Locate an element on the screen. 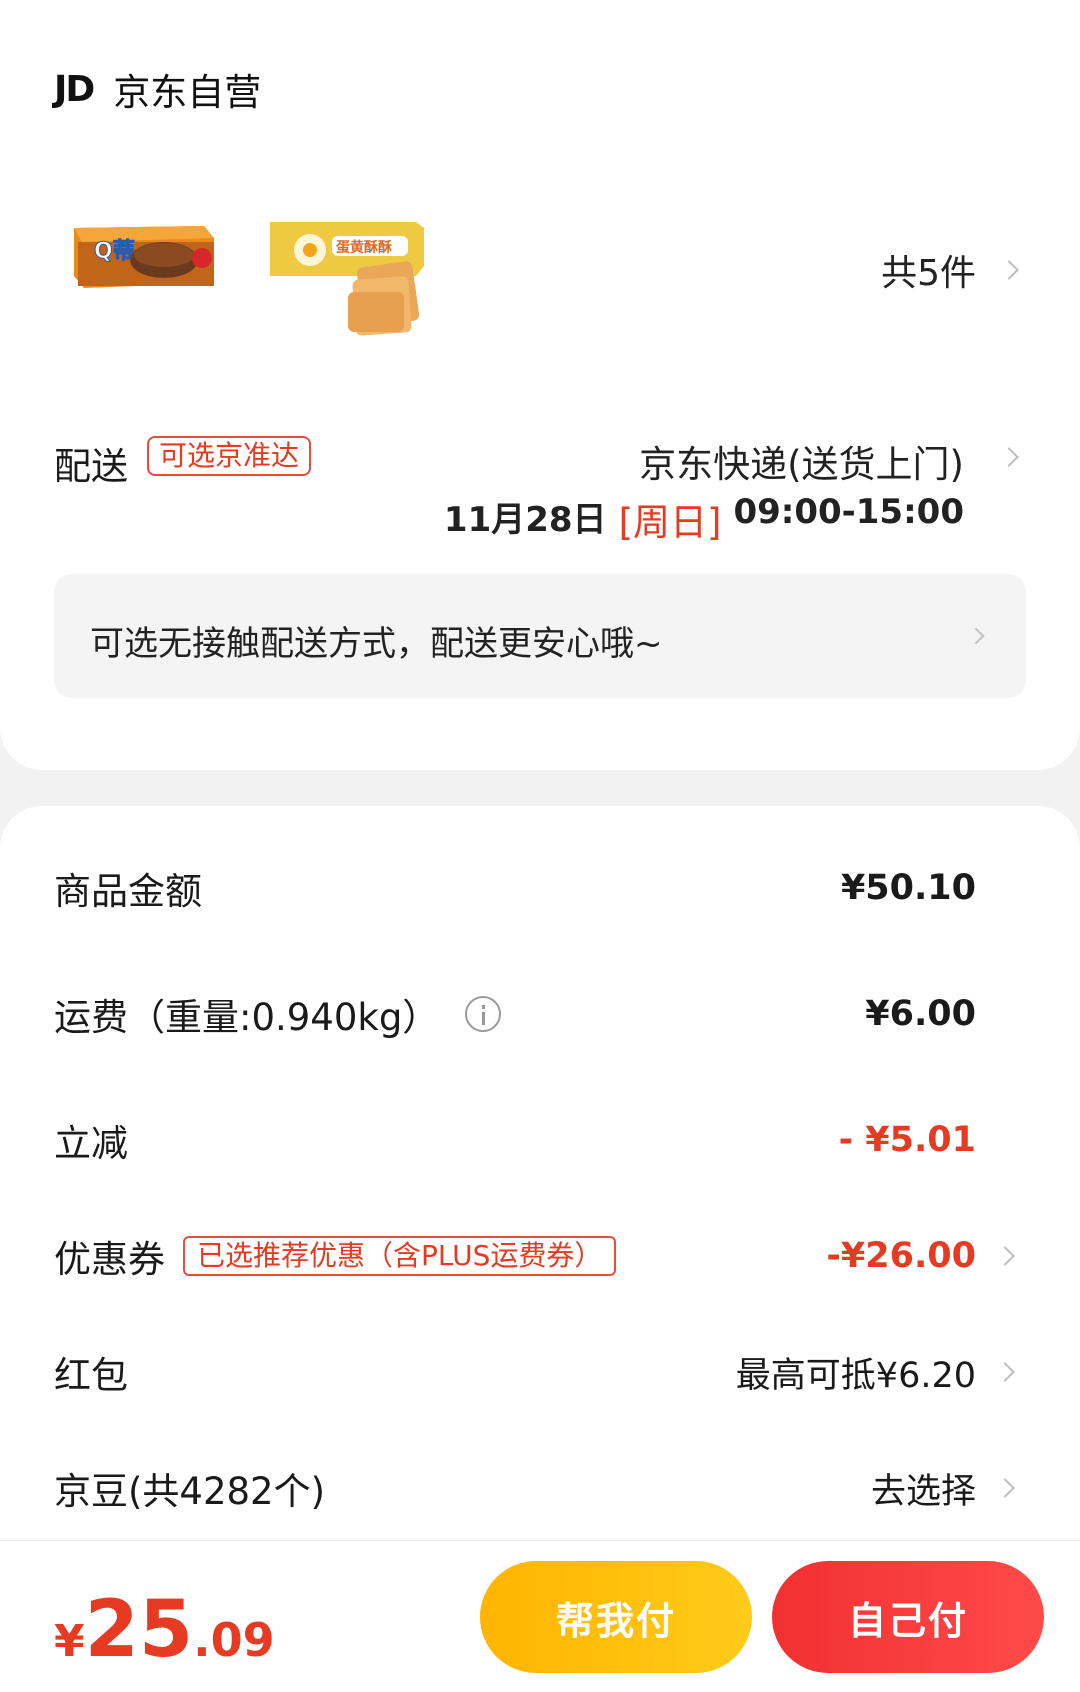 The width and height of the screenshot is (1080, 1692). coupon-row: 优惠券 已选推荐优惠（含PLUS运费券） -¥26.00 is located at coordinates (535, 1256).